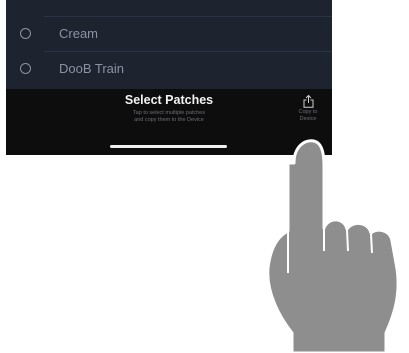 The image size is (409, 353). What do you see at coordinates (169, 69) in the screenshot?
I see `list-item: DooB Train` at bounding box center [169, 69].